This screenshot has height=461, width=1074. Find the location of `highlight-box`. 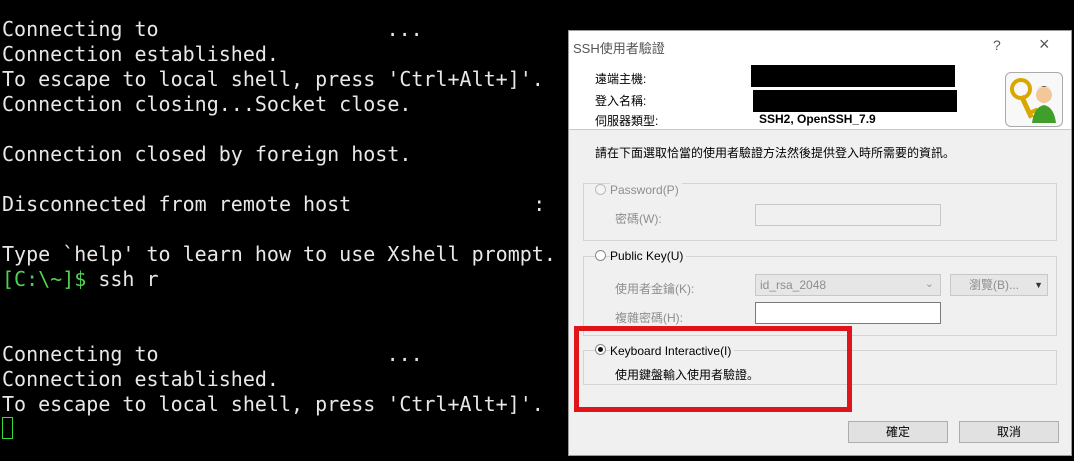

highlight-box is located at coordinates (713, 369).